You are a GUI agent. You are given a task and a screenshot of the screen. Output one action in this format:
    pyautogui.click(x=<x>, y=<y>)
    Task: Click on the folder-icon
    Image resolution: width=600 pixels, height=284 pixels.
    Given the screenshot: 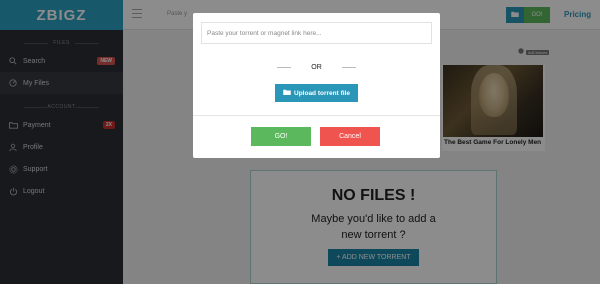 What is the action you would take?
    pyautogui.click(x=287, y=93)
    